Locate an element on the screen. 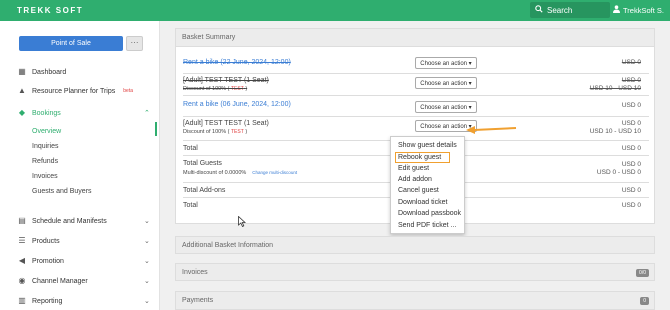  chevron-up-icon: ⌃ is located at coordinates (147, 113).